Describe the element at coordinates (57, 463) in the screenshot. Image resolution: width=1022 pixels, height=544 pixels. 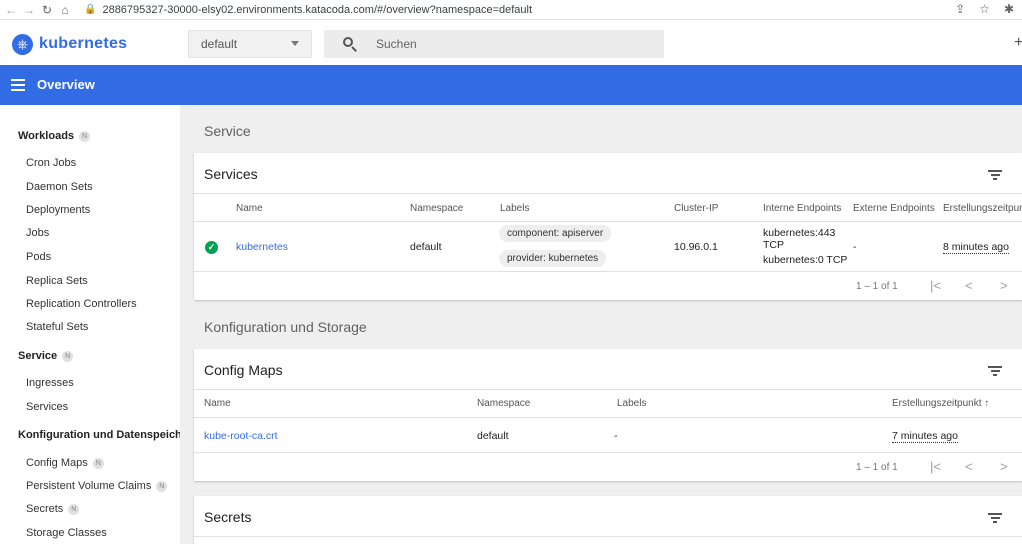
I see `sidebar-item-label: Config Maps` at that location.